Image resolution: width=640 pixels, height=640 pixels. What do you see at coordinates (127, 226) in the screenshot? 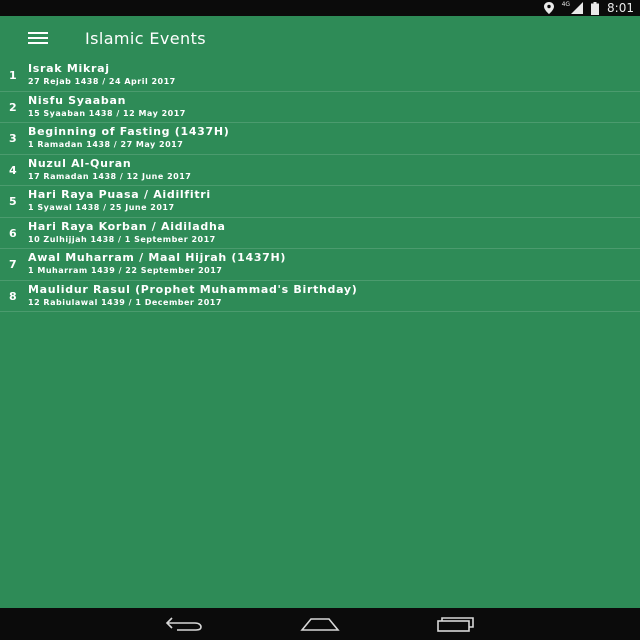
I see `event-name: Hari Raya Korban / Aidiladha` at bounding box center [127, 226].